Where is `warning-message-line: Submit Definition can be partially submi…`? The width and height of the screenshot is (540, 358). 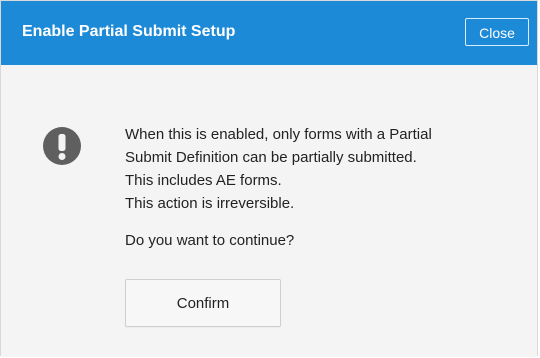
warning-message-line: Submit Definition can be partially submi… is located at coordinates (271, 157).